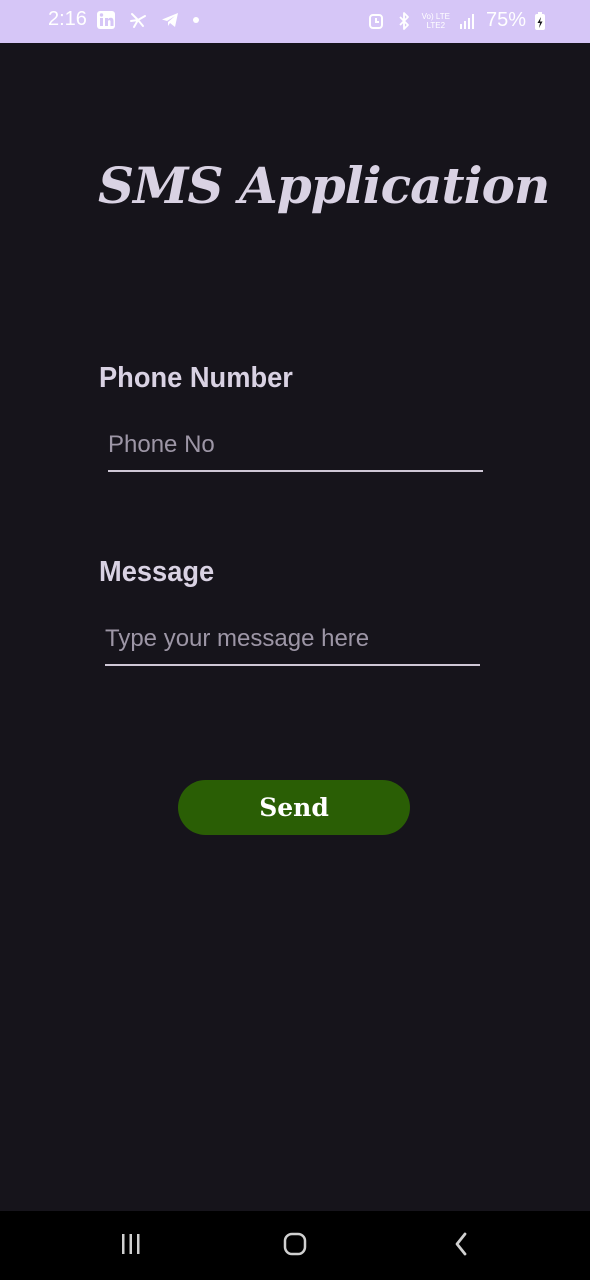 The width and height of the screenshot is (590, 1280). Describe the element at coordinates (295, 21) in the screenshot. I see `status-bar: 2:16 Vo) LTE LTE2 75%` at that location.